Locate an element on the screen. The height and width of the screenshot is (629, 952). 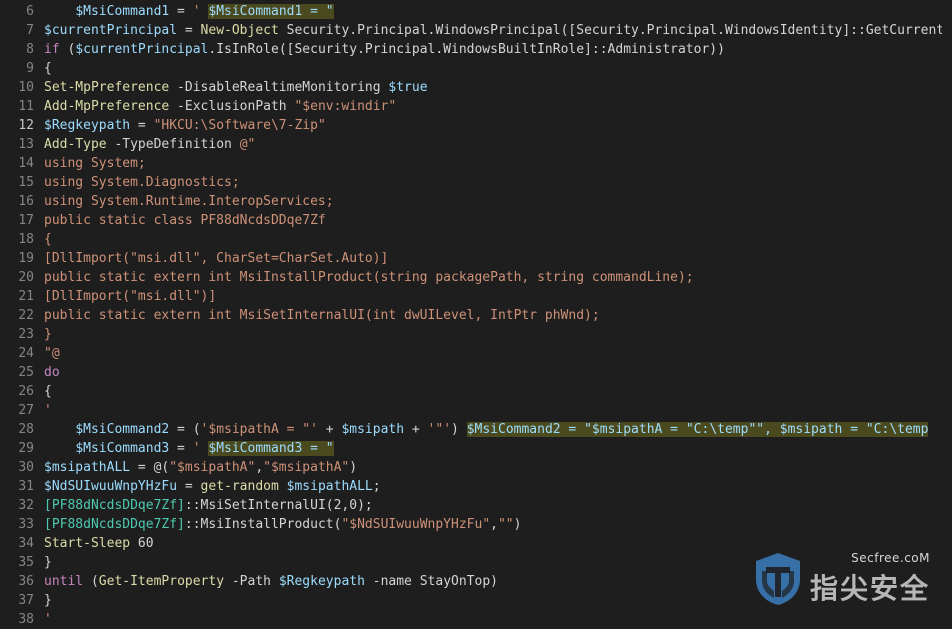
code-token: ; is located at coordinates (376, 486).